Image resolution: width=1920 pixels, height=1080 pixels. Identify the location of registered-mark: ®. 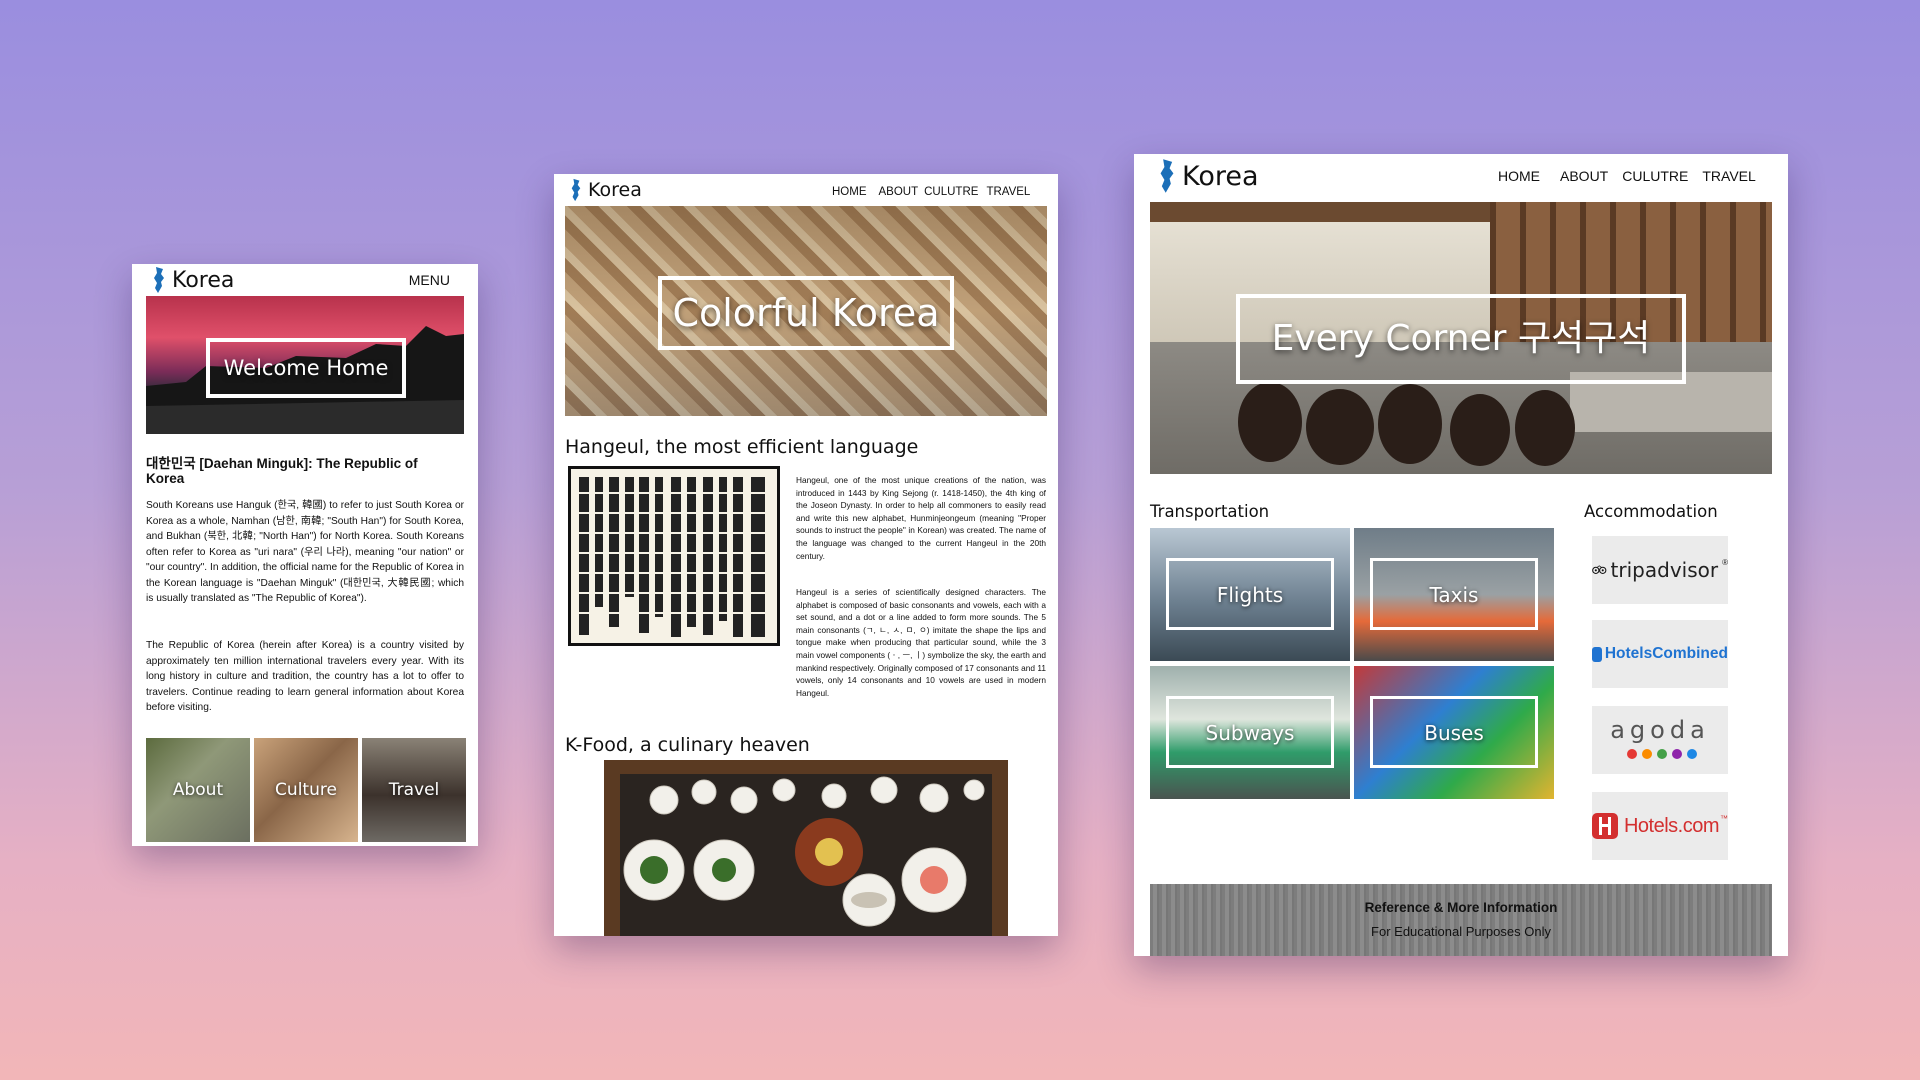
(1725, 562).